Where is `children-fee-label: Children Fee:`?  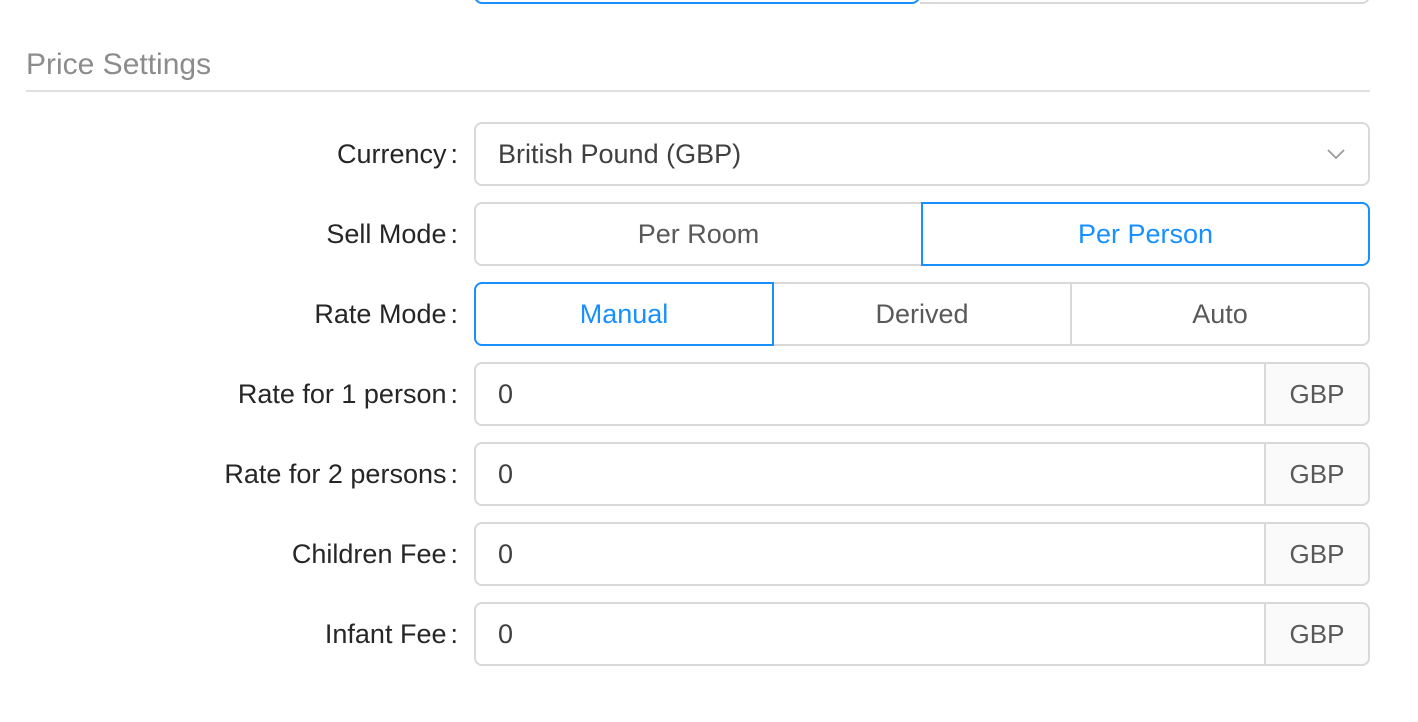 children-fee-label: Children Fee: is located at coordinates (375, 554).